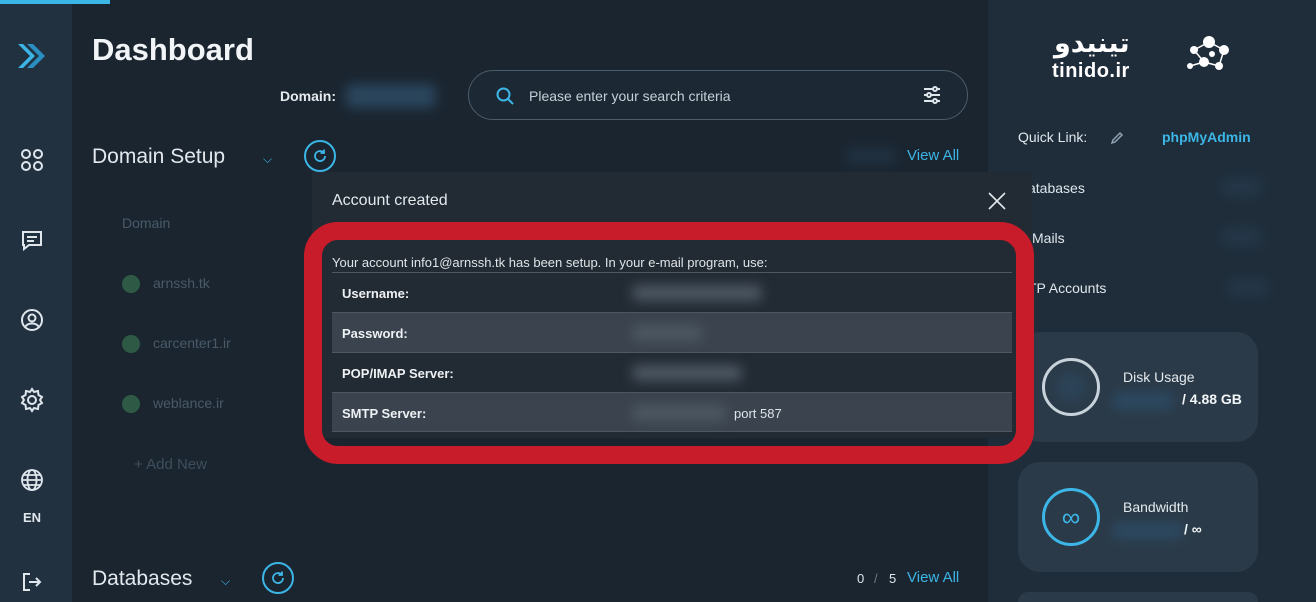 The image size is (1316, 602). Describe the element at coordinates (32, 517) in the screenshot. I see `language-label: EN` at that location.